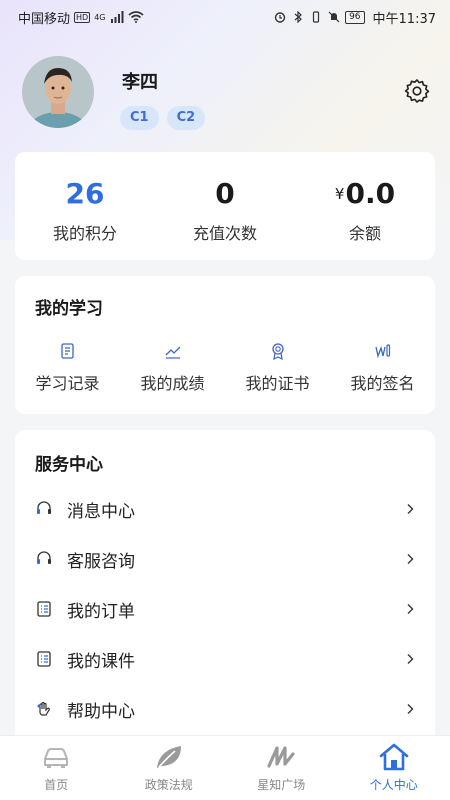  I want to click on car-icon, so click(56, 758).